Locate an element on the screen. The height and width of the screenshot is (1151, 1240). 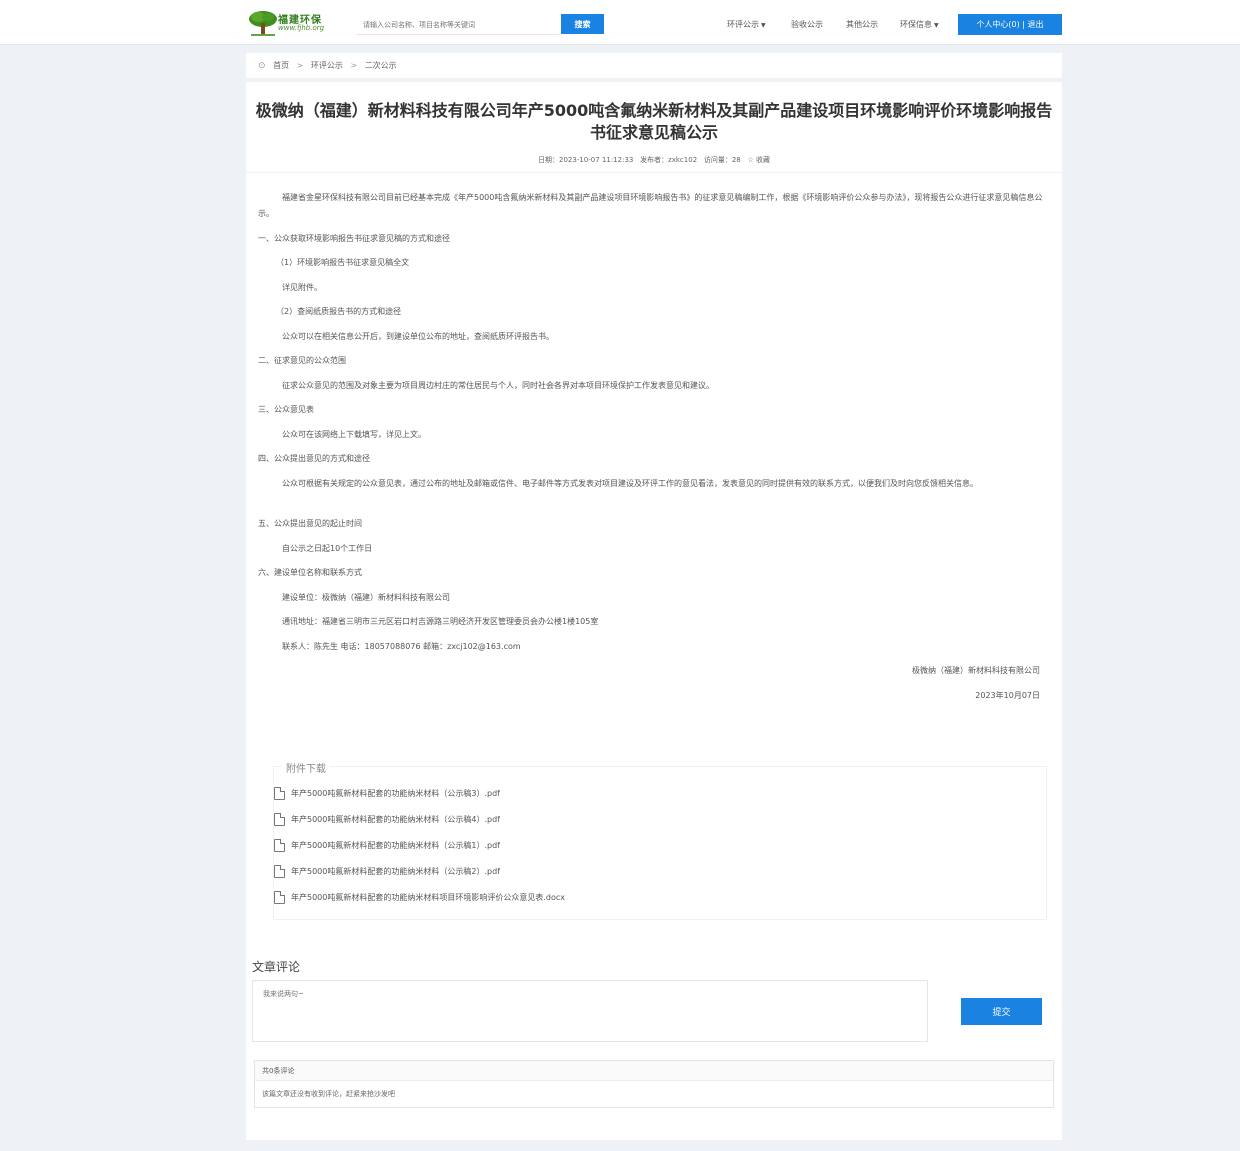
favorite-button: ☆ 收藏 is located at coordinates (758, 160).